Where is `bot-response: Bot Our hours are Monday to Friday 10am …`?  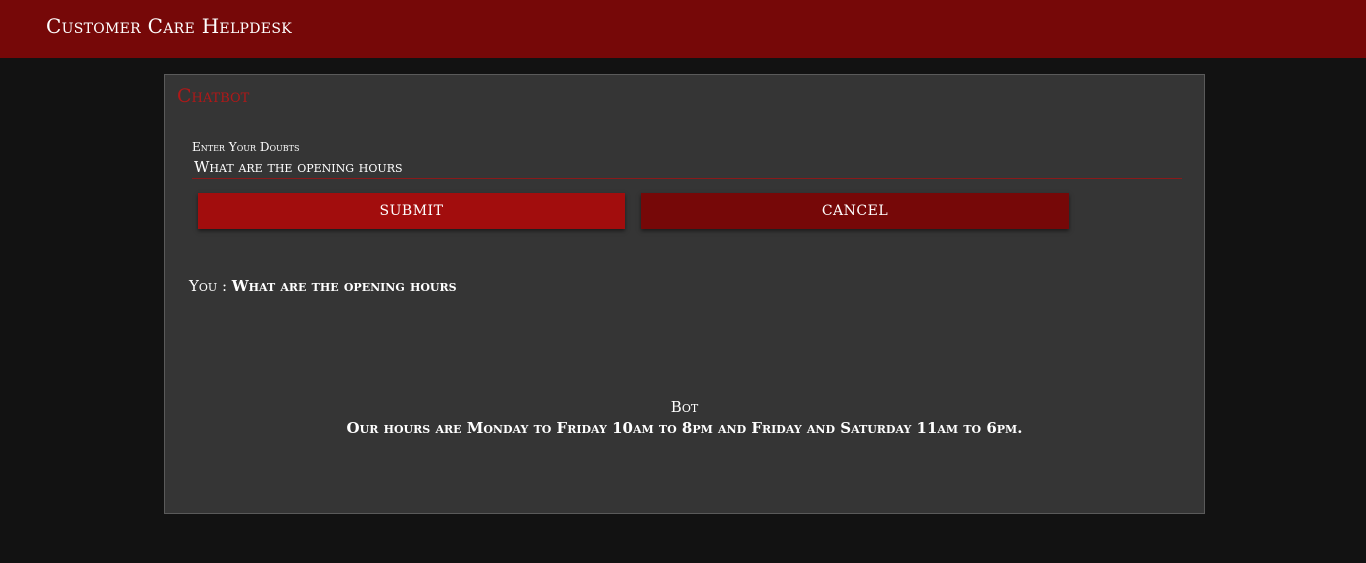
bot-response: Bot Our hours are Monday to Friday 10am … is located at coordinates (684, 418).